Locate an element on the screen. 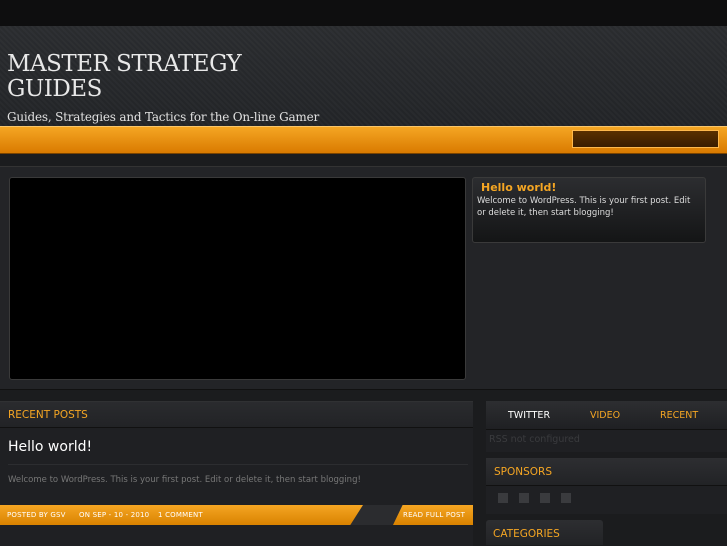 Image resolution: width=727 pixels, height=546 pixels. sponsors-heading: SPONSORS is located at coordinates (606, 472).